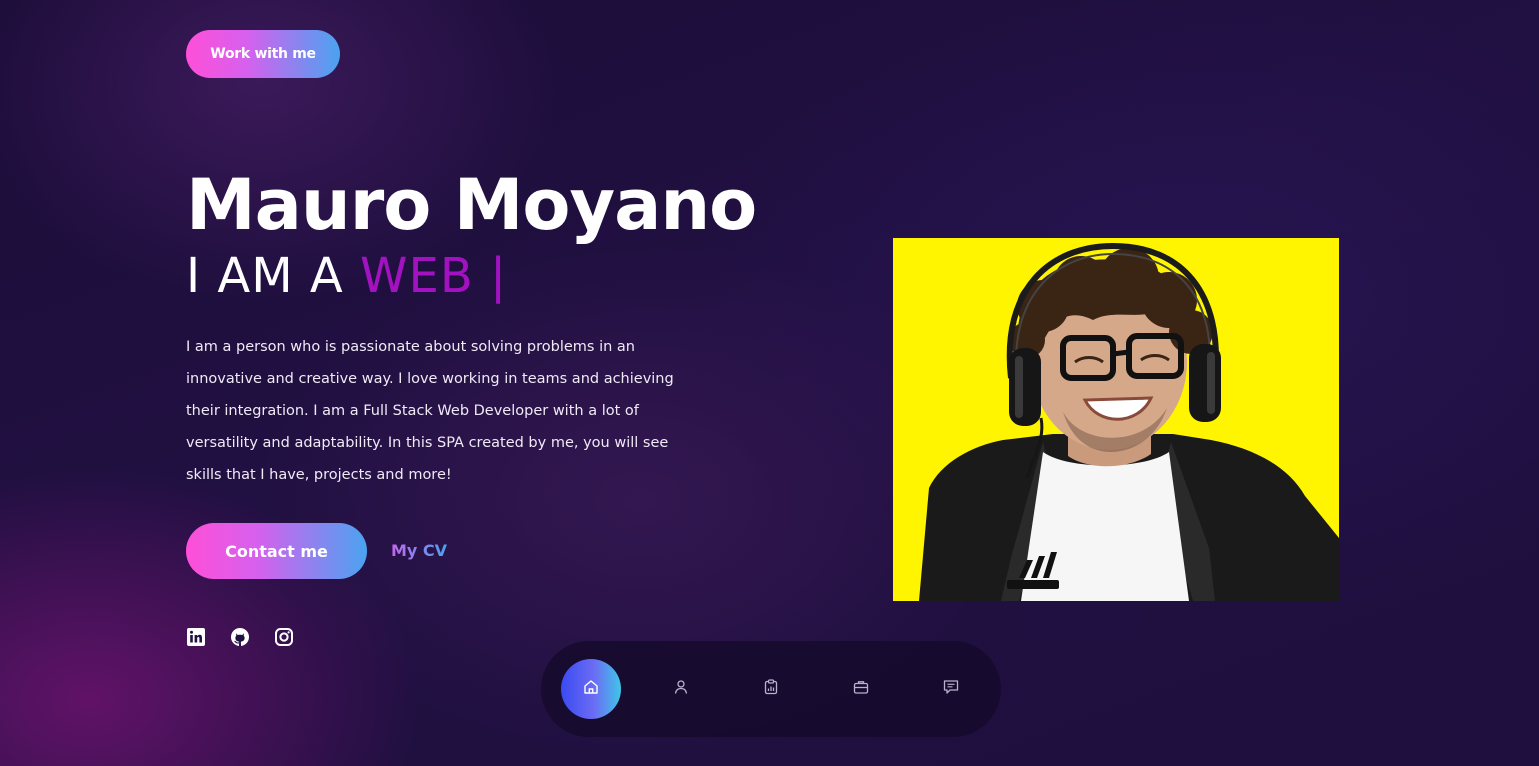 This screenshot has width=1539, height=766. Describe the element at coordinates (276, 551) in the screenshot. I see `contact-me-button: Contact me` at that location.